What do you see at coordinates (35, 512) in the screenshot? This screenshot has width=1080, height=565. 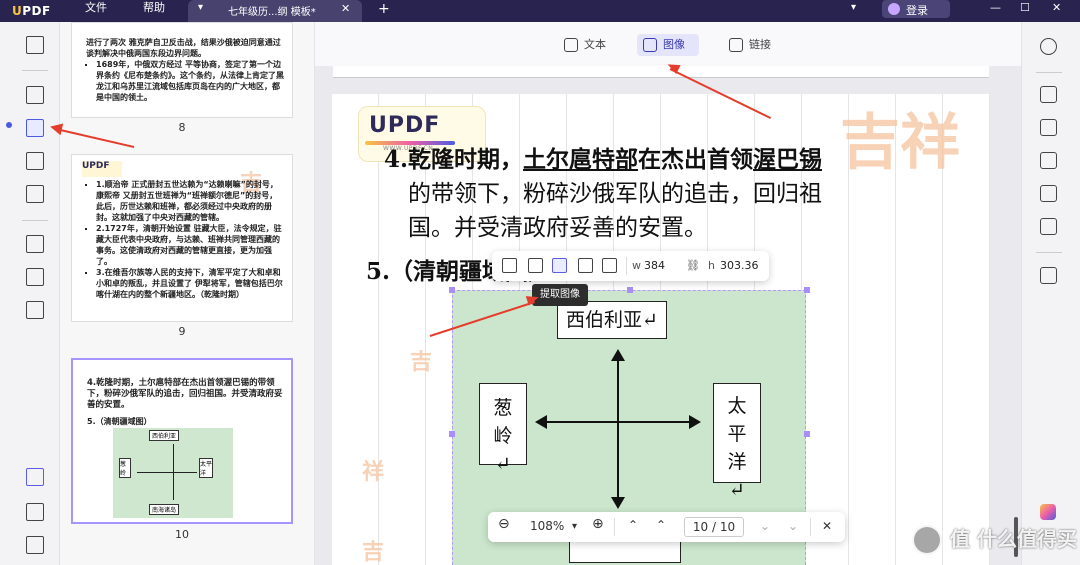 I see `bookmark-icon` at bounding box center [35, 512].